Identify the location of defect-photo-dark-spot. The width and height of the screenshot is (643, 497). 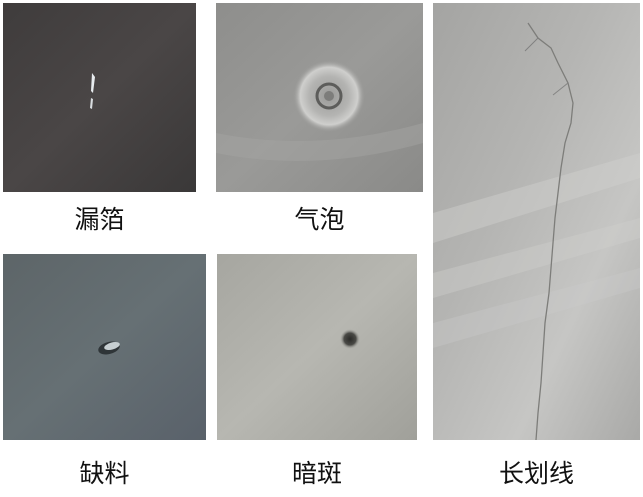
(317, 347).